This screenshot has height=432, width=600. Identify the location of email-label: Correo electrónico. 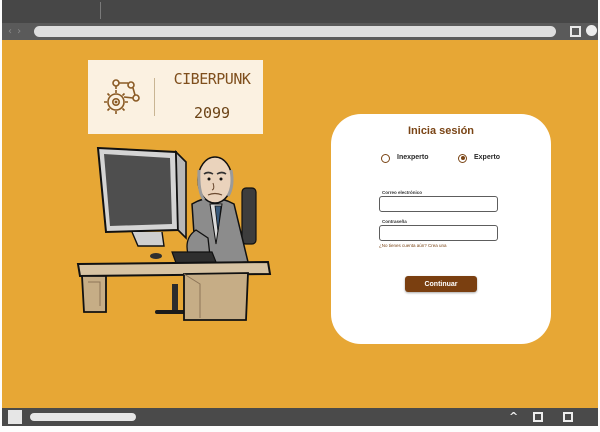
(402, 192).